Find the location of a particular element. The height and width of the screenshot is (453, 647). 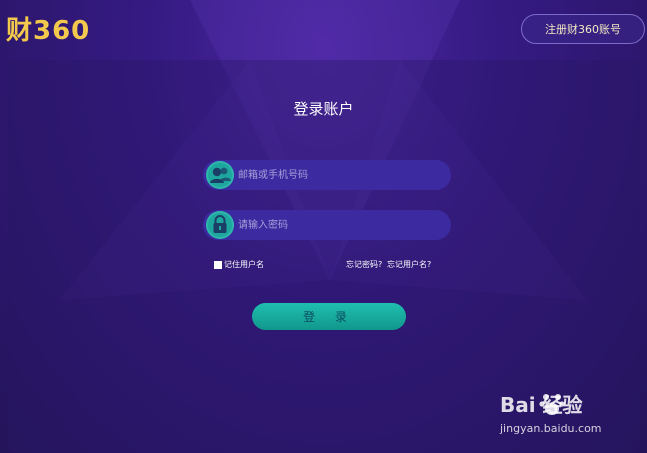

remember-checkbox is located at coordinates (218, 264).